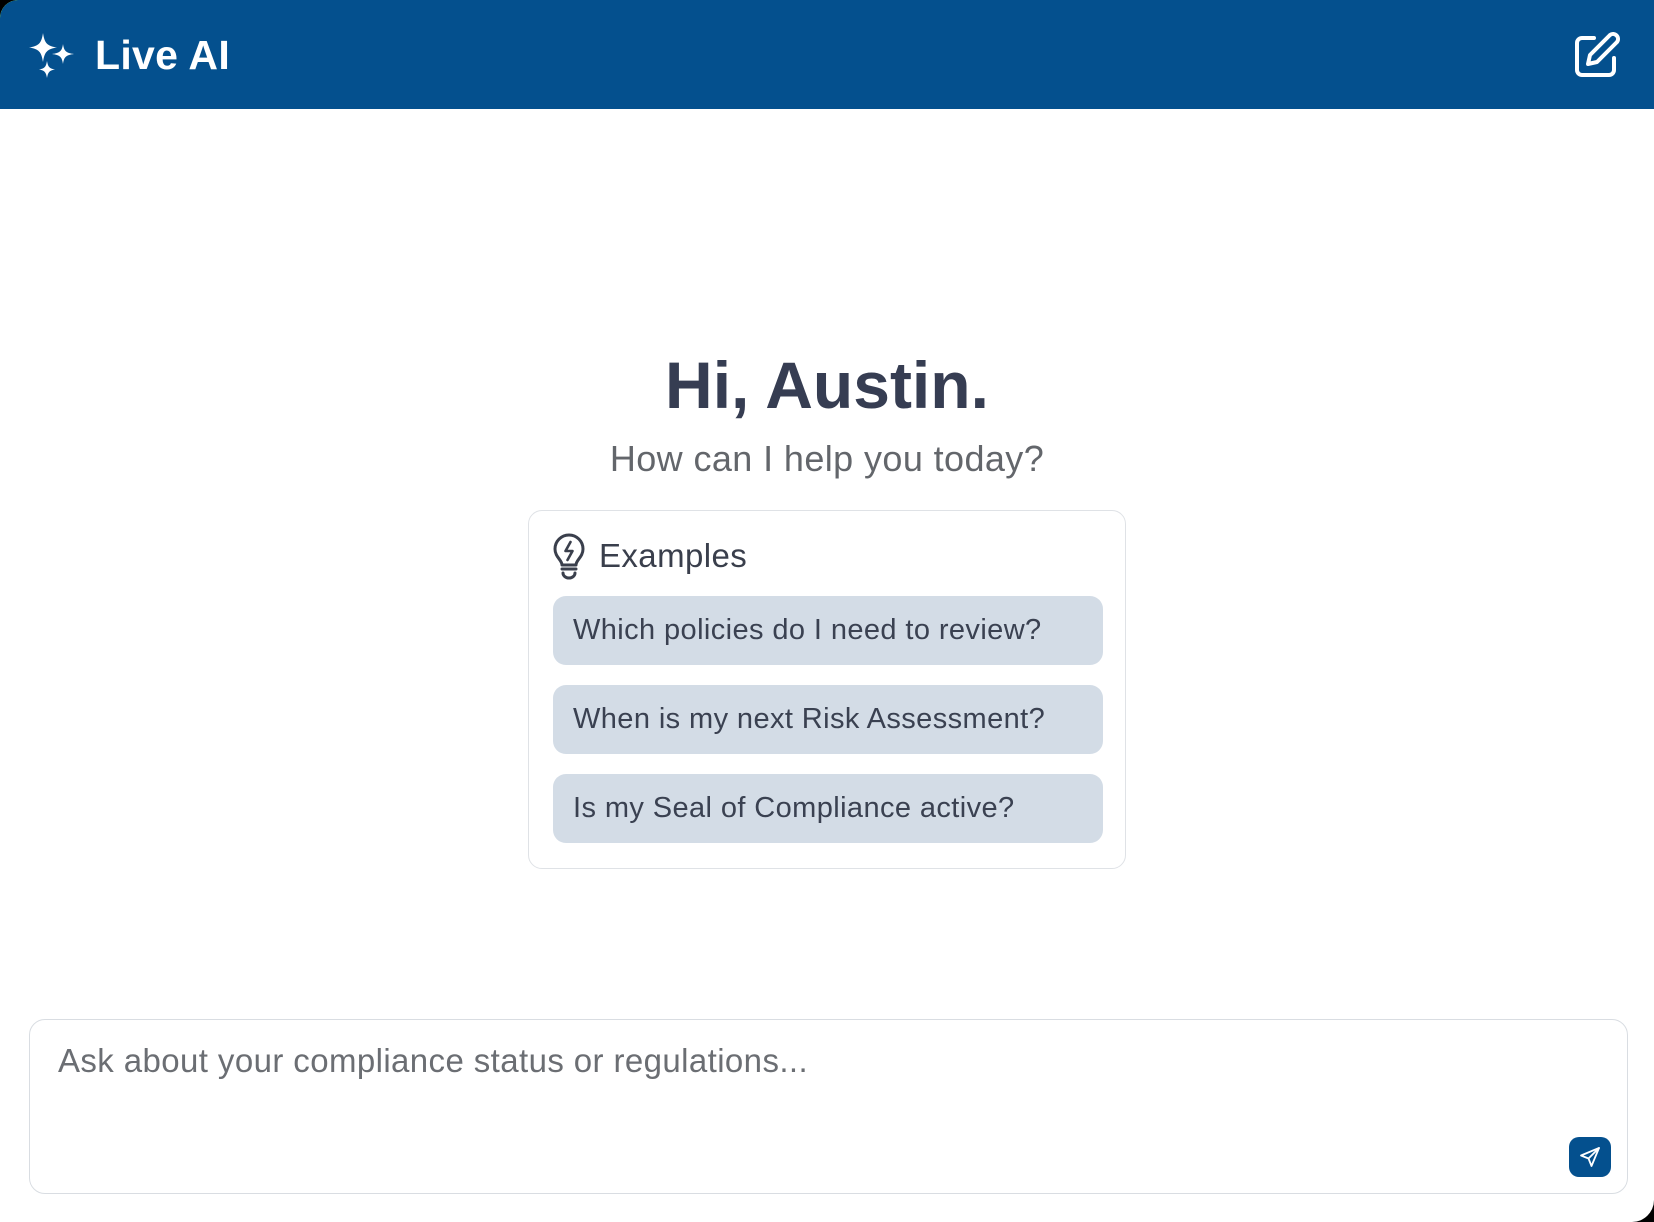 Image resolution: width=1654 pixels, height=1222 pixels. What do you see at coordinates (51, 55) in the screenshot?
I see `sparkles-icon` at bounding box center [51, 55].